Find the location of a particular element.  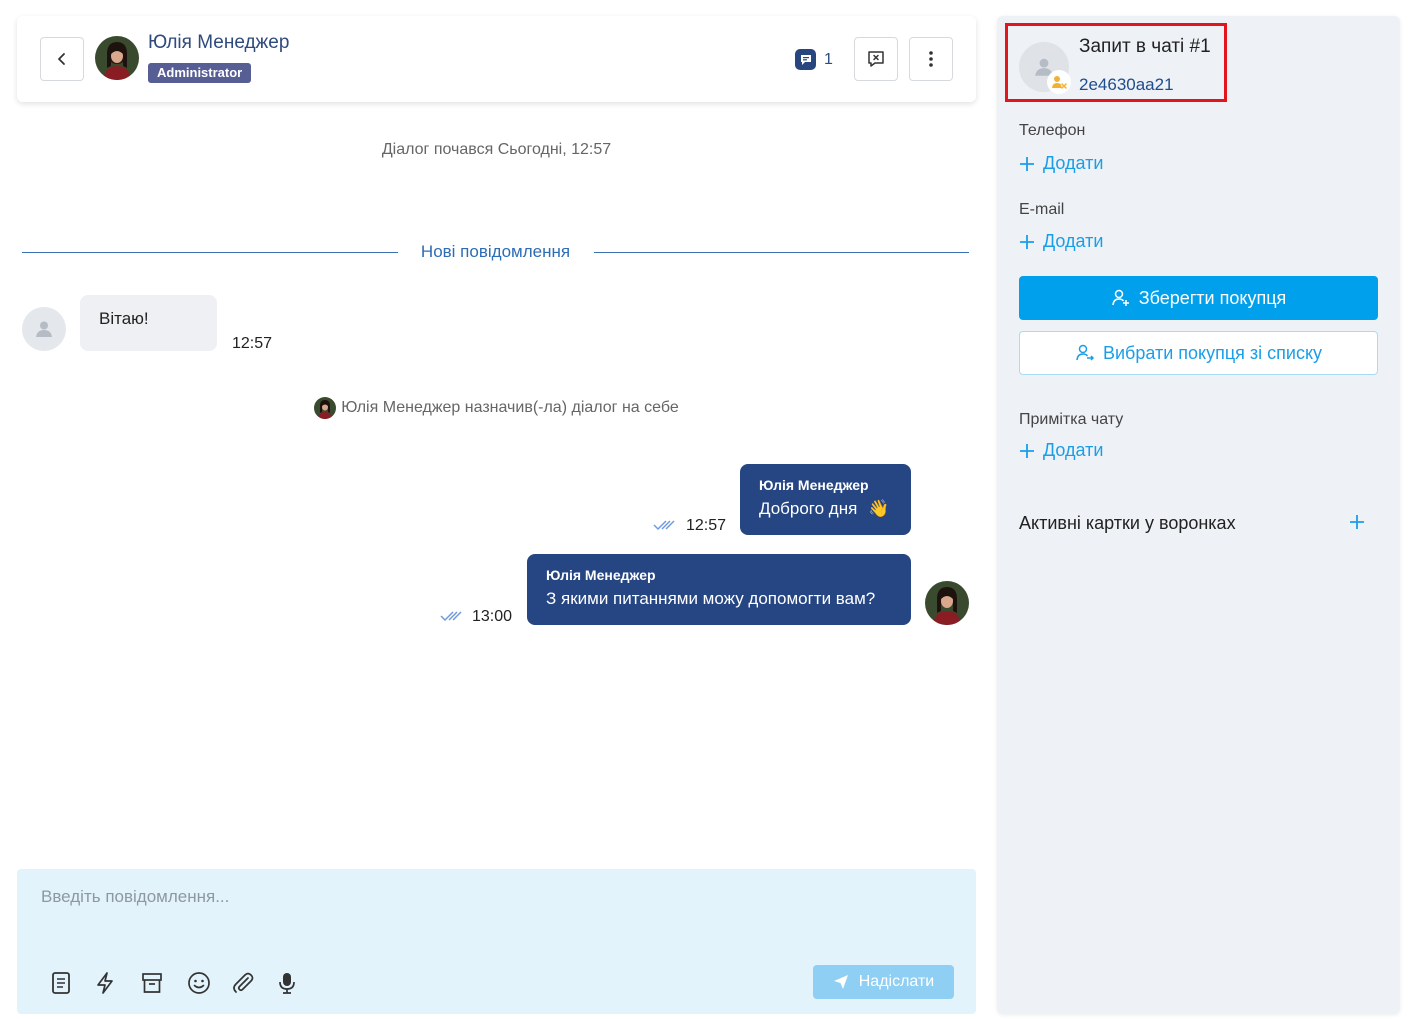

add-phone-button: Додати is located at coordinates (1061, 163).